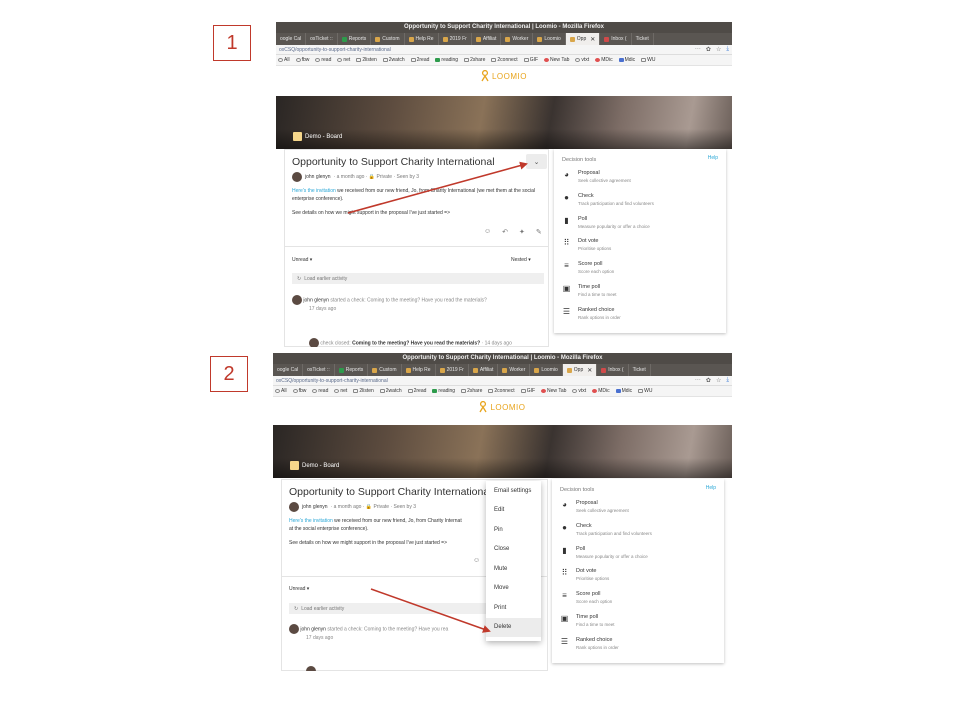 This screenshot has width=960, height=720. Describe the element at coordinates (317, 136) in the screenshot. I see `group-name-chip: Demo - Board` at that location.